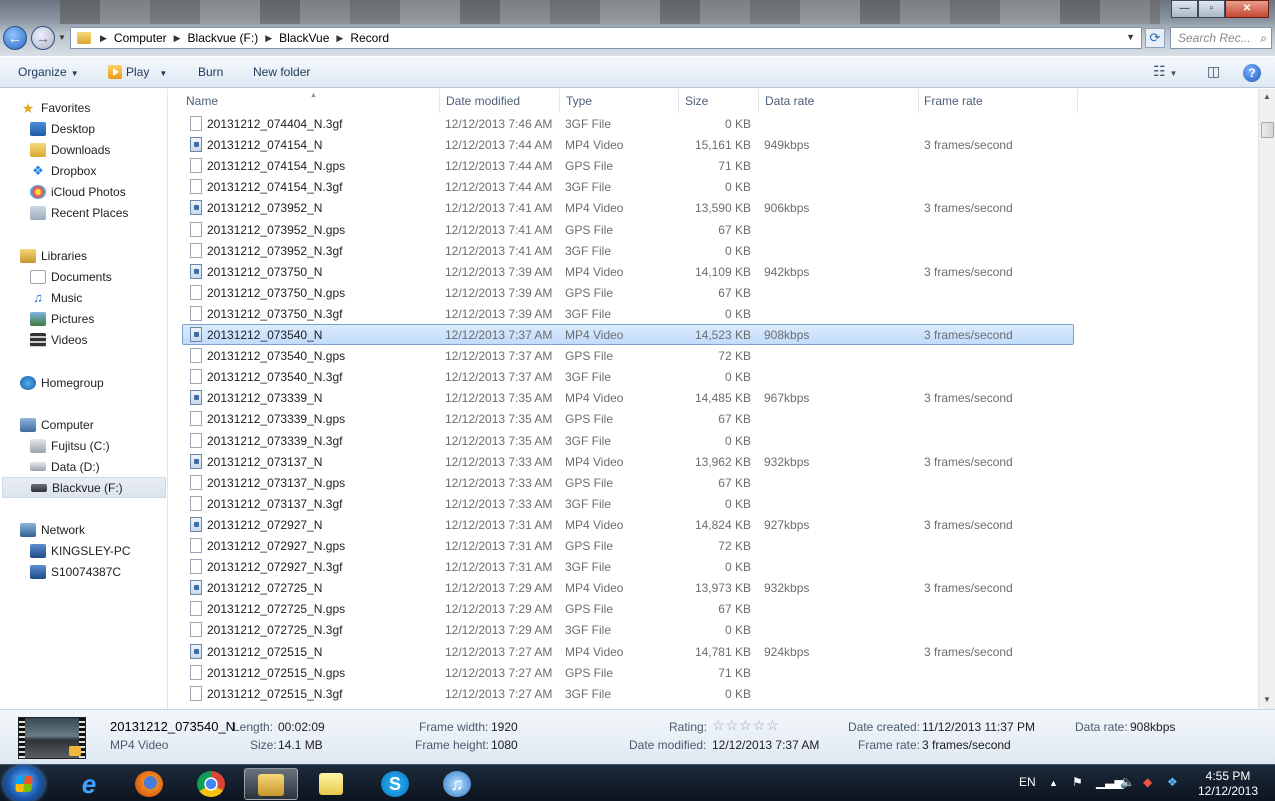 The width and height of the screenshot is (1275, 801). What do you see at coordinates (274, 694) in the screenshot?
I see `file-name: 20131212_072515_N.3gf` at bounding box center [274, 694].